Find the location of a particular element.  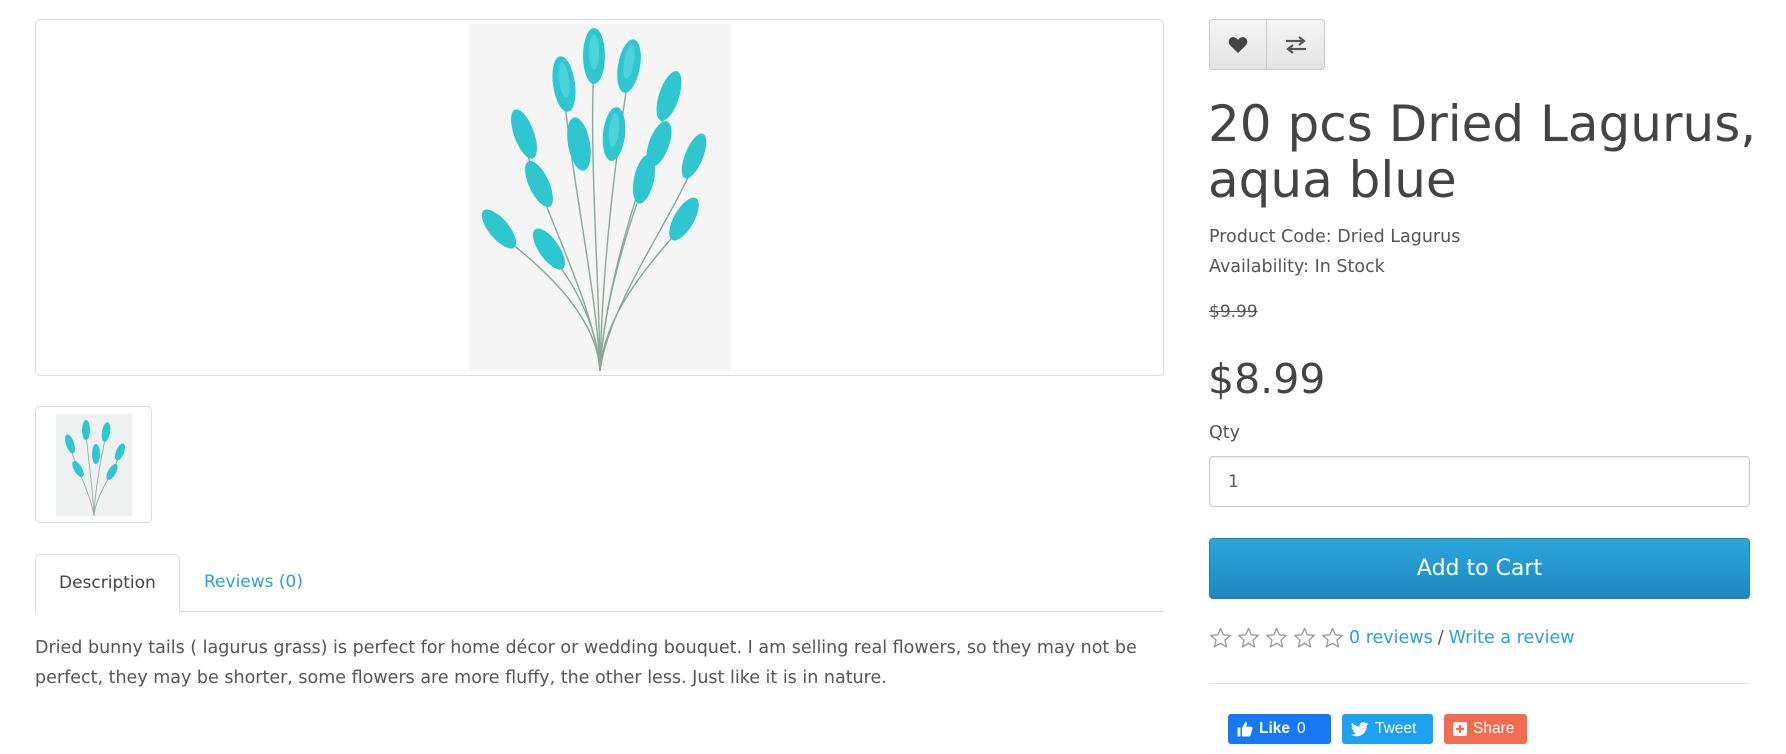

product-code: Product Code: Dried Lagurus is located at coordinates (1335, 237).